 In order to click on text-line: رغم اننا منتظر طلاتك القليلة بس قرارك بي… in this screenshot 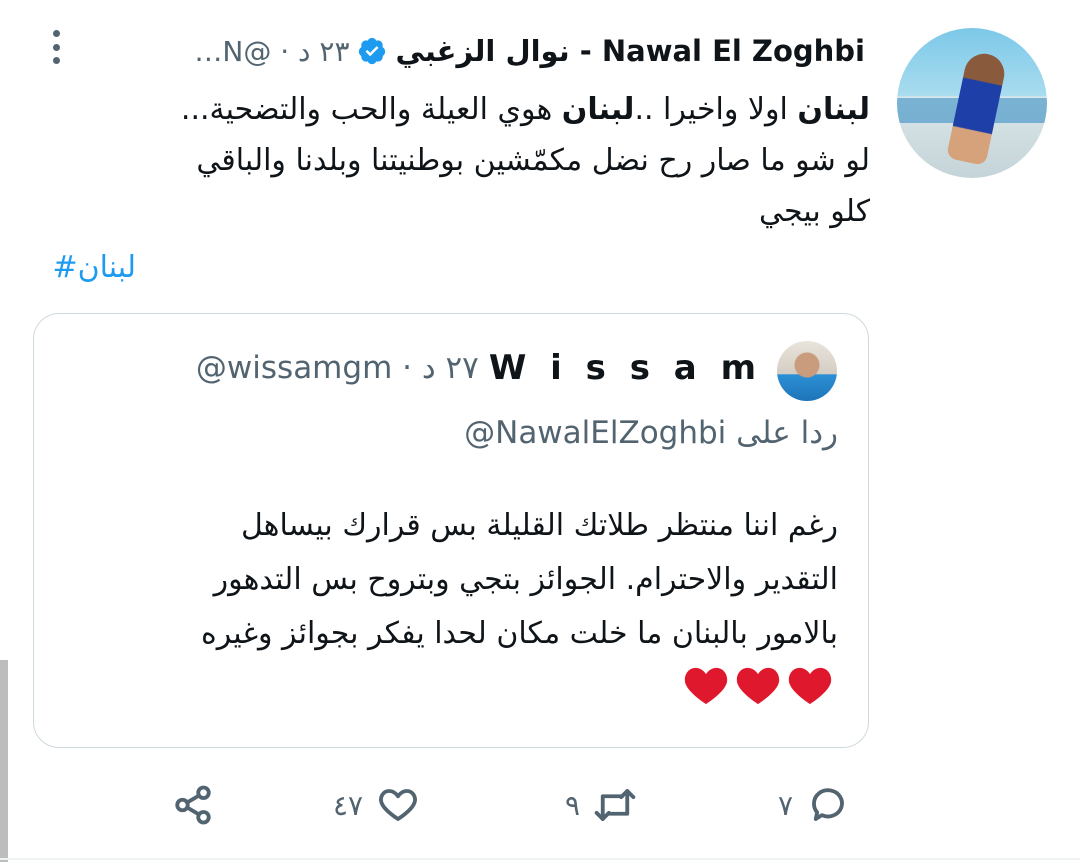, I will do `click(539, 525)`.